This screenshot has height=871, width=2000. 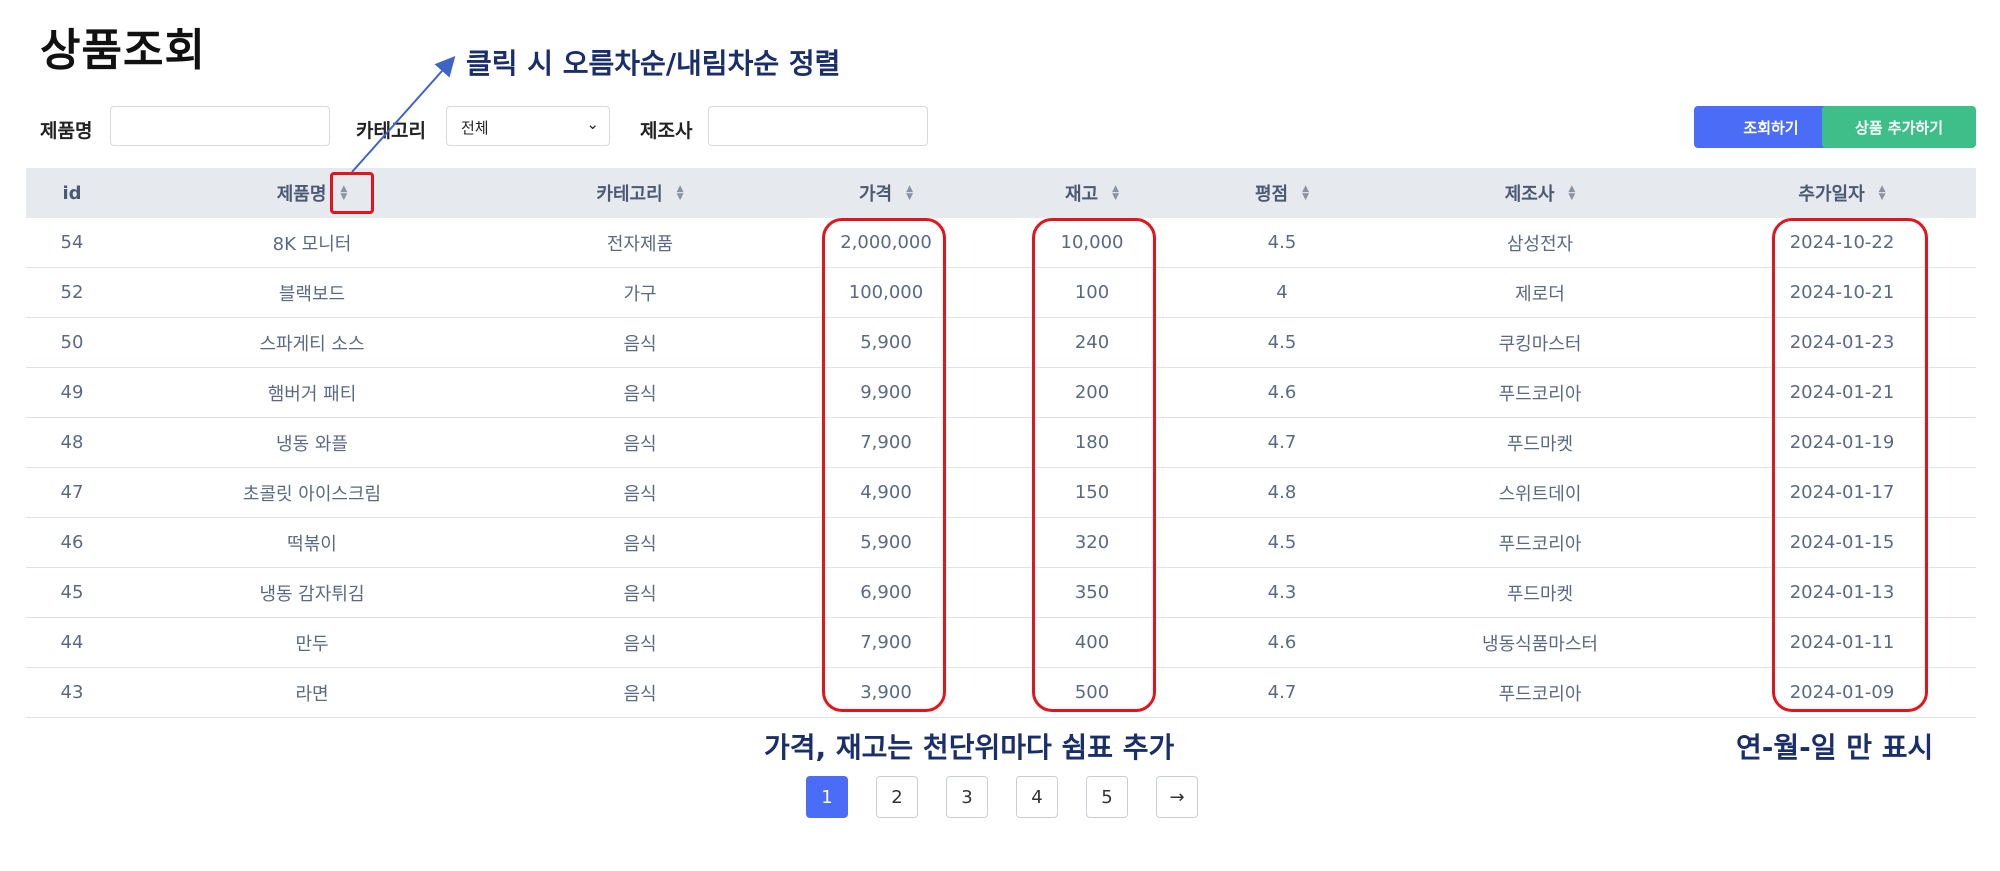 What do you see at coordinates (475, 128) in the screenshot?
I see `category-selected-value: 전체` at bounding box center [475, 128].